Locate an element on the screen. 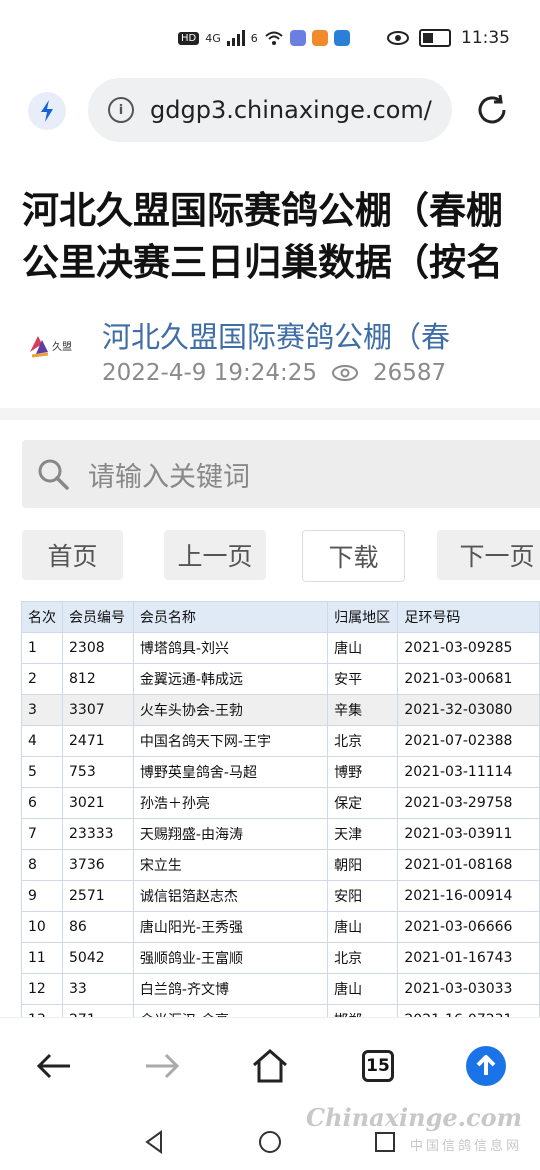  music-app-icon is located at coordinates (297, 38).